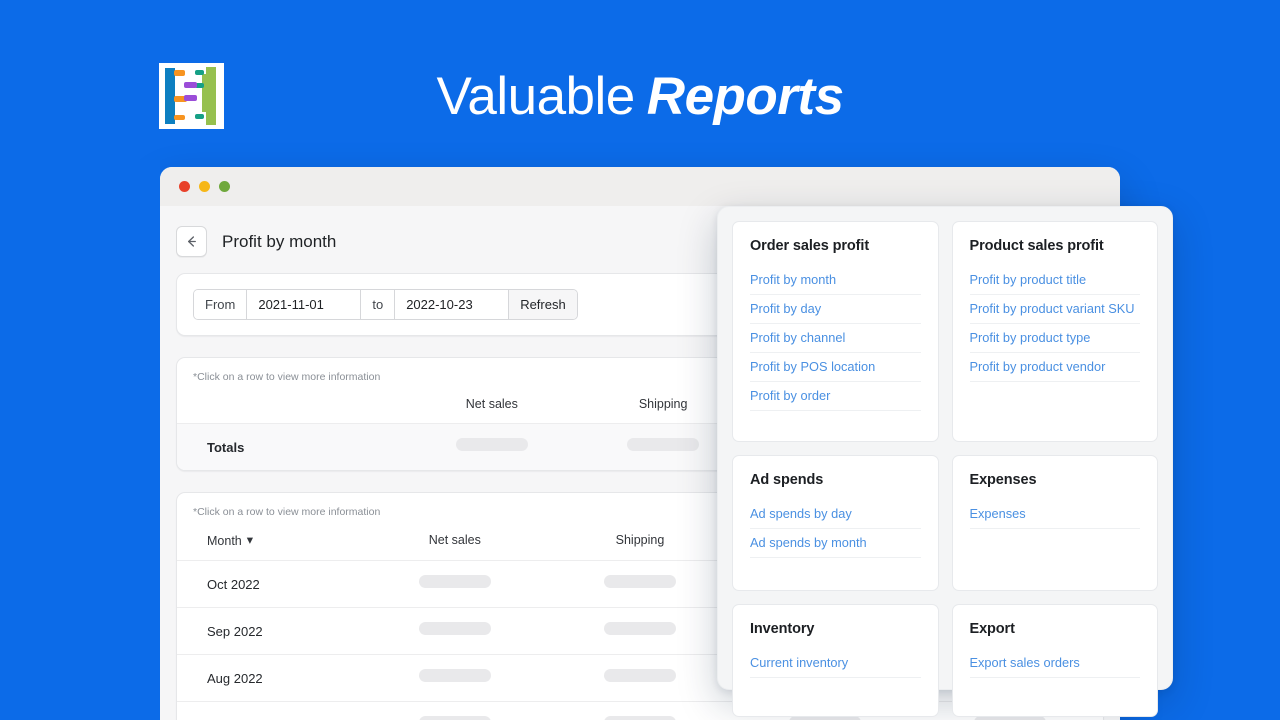  I want to click on totals-cell-net-sales, so click(492, 446).